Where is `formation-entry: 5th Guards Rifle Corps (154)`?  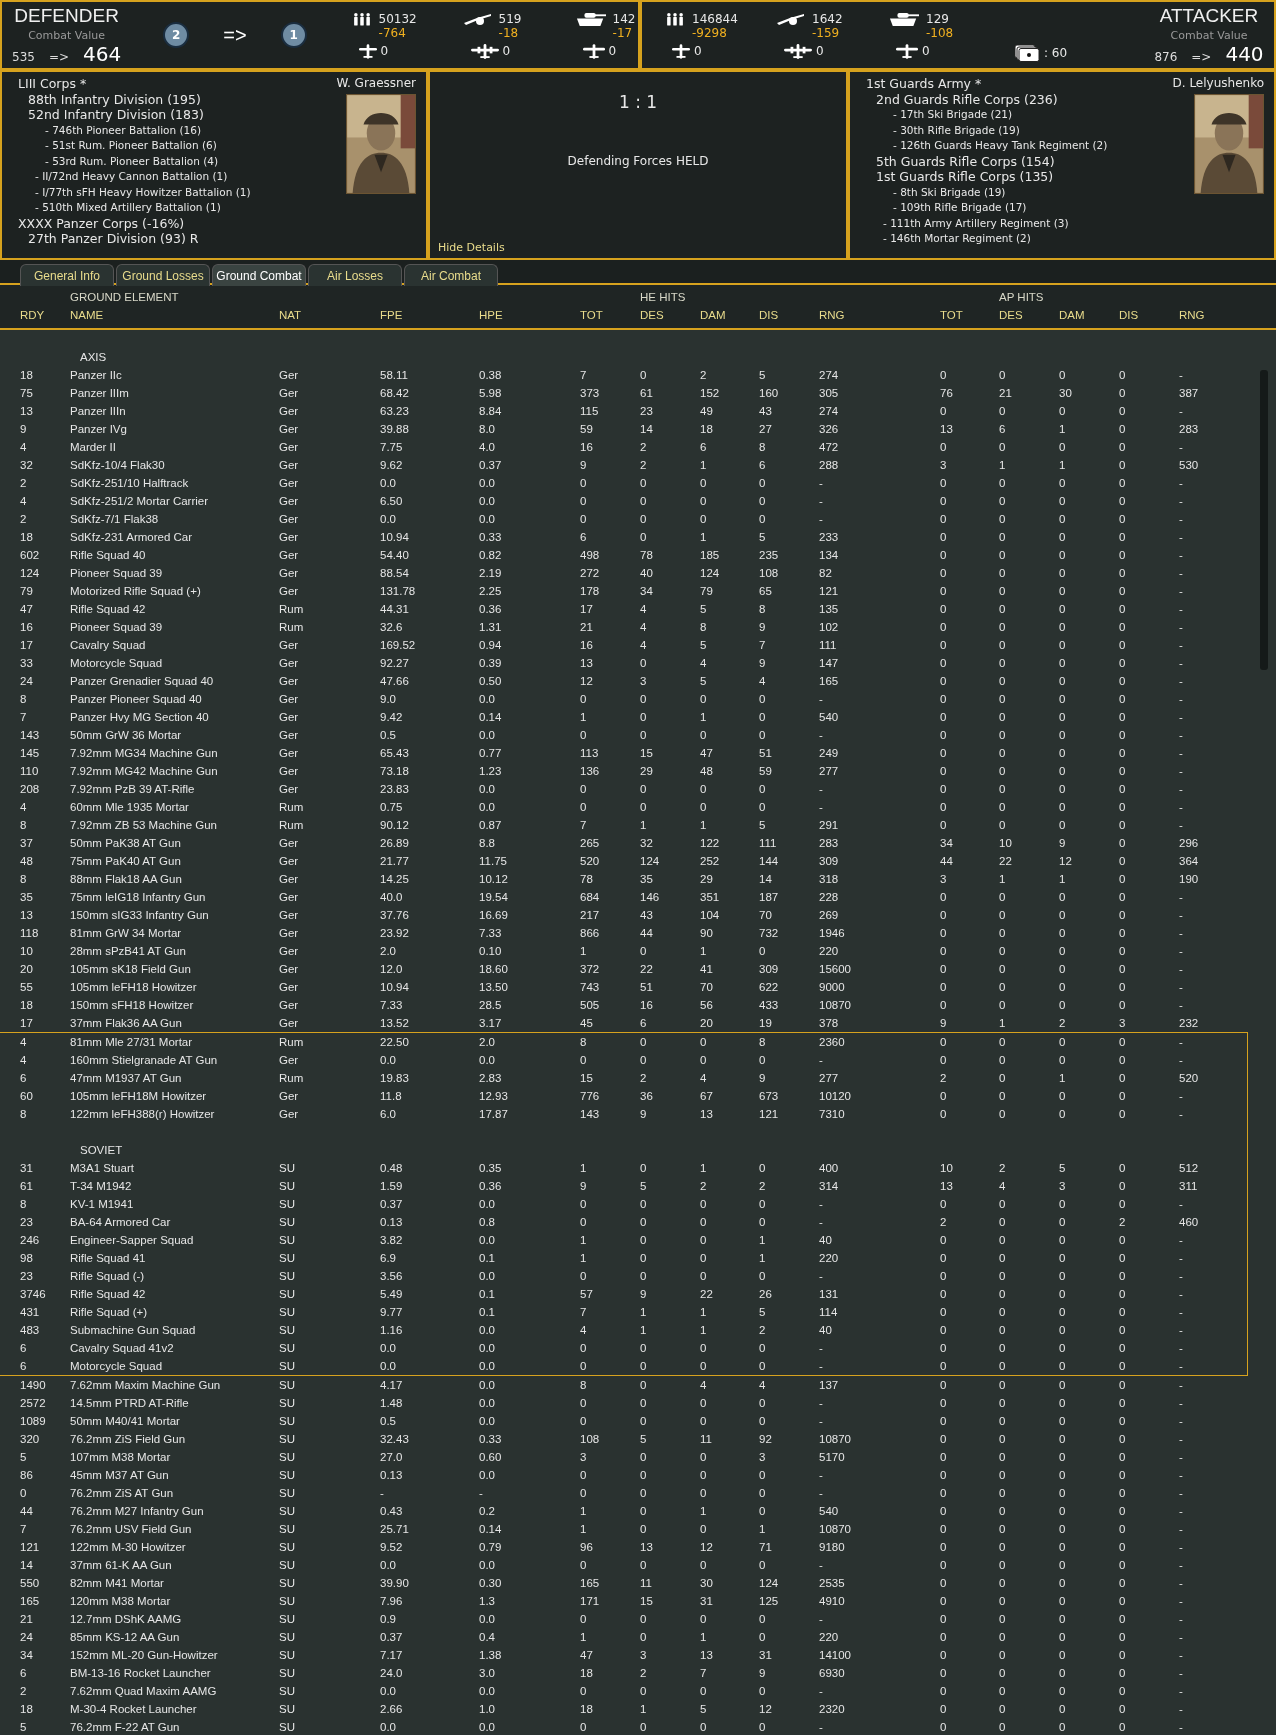
formation-entry: 5th Guards Rifle Corps (154) is located at coordinates (1019, 161).